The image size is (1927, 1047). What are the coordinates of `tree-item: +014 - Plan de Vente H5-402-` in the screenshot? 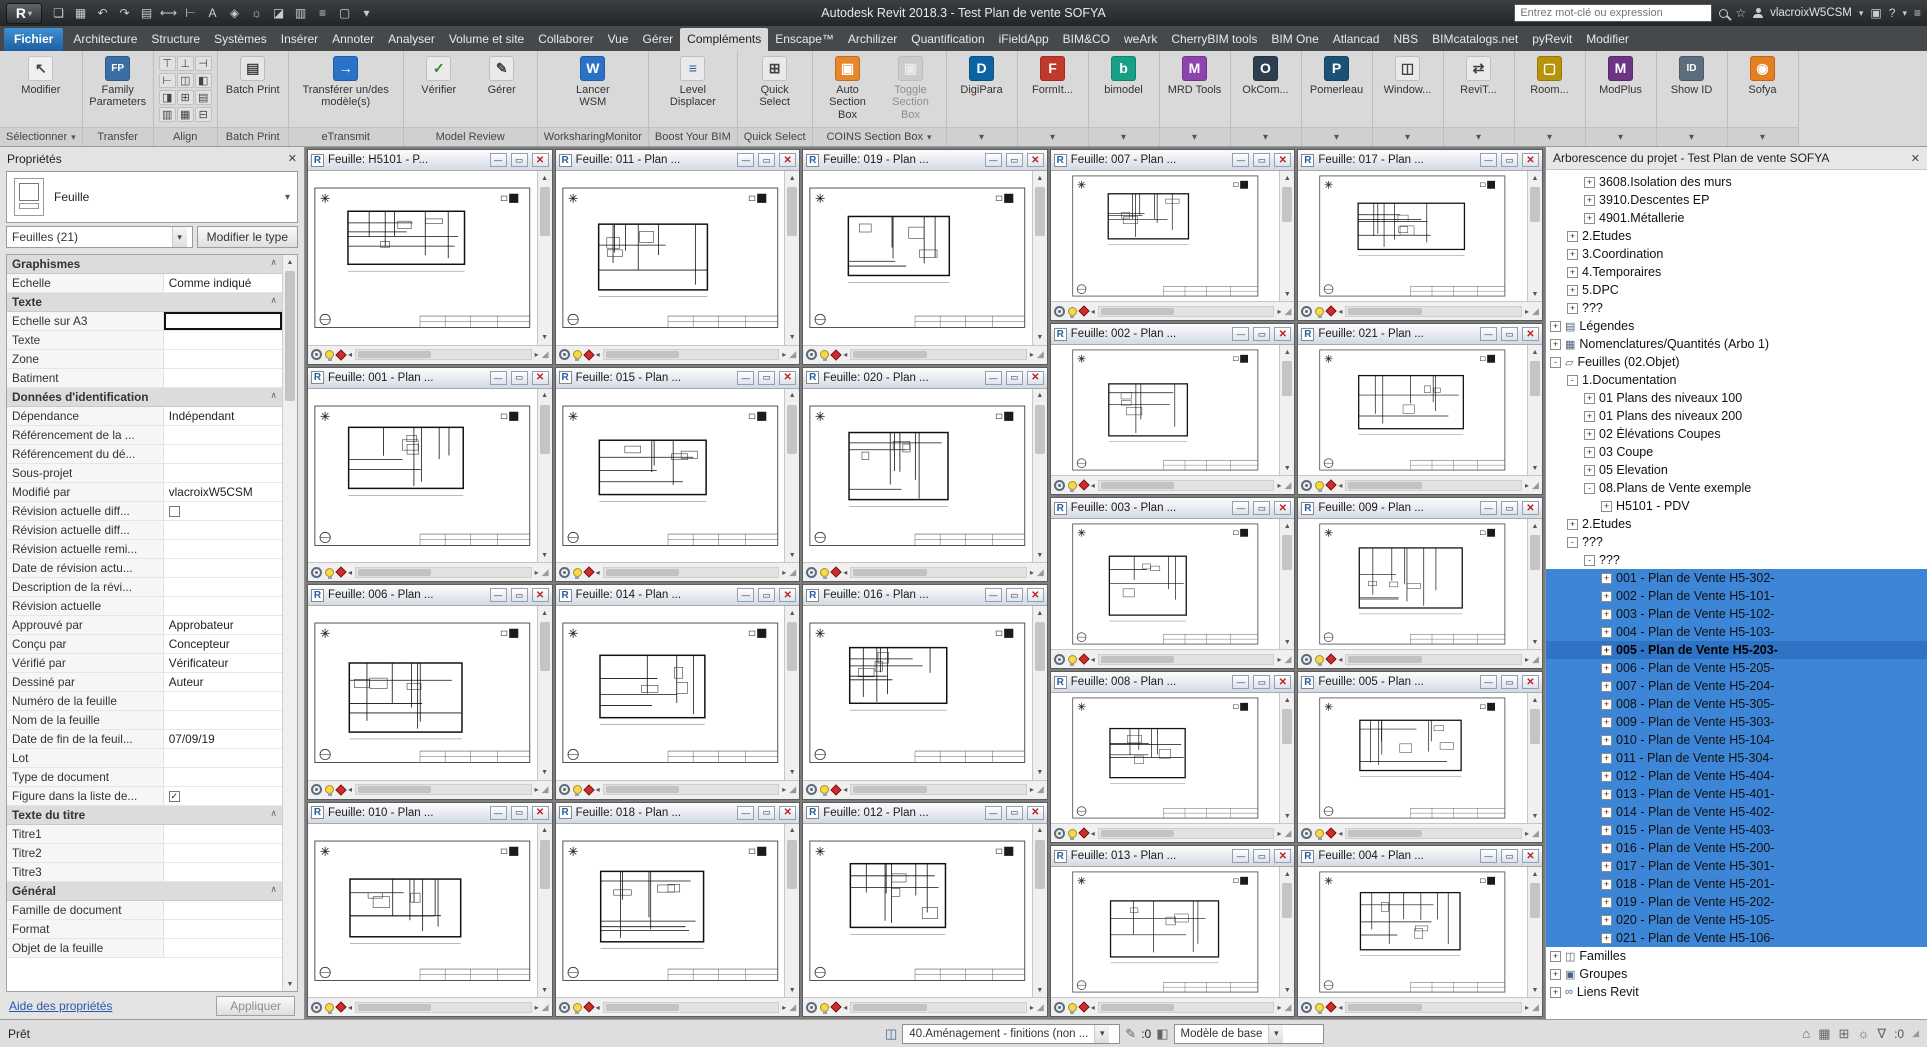 It's located at (1736, 812).